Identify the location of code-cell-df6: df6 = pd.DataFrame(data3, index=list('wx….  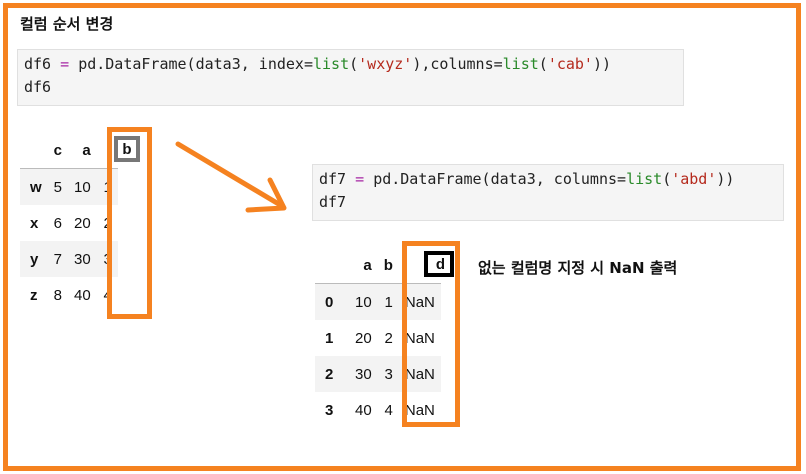
(350, 77).